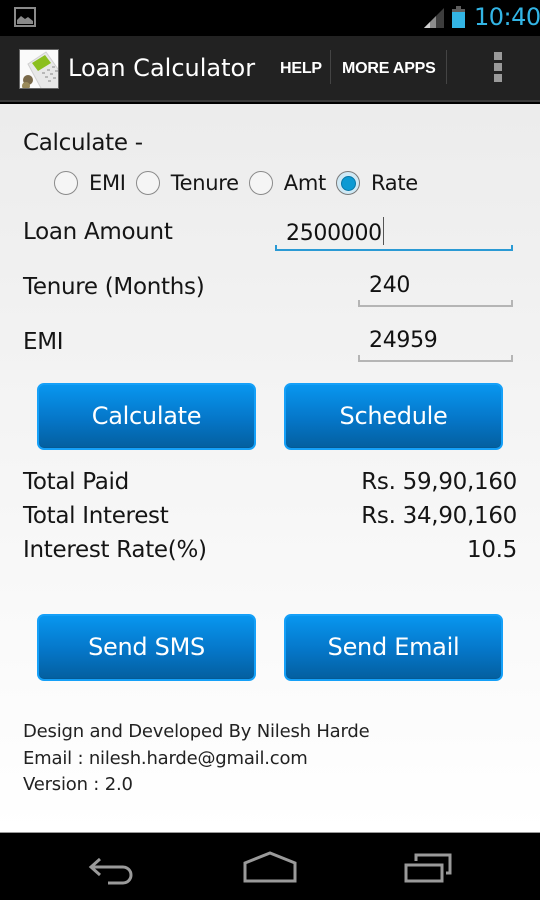 The height and width of the screenshot is (900, 540). I want to click on app-logo-icon, so click(39, 69).